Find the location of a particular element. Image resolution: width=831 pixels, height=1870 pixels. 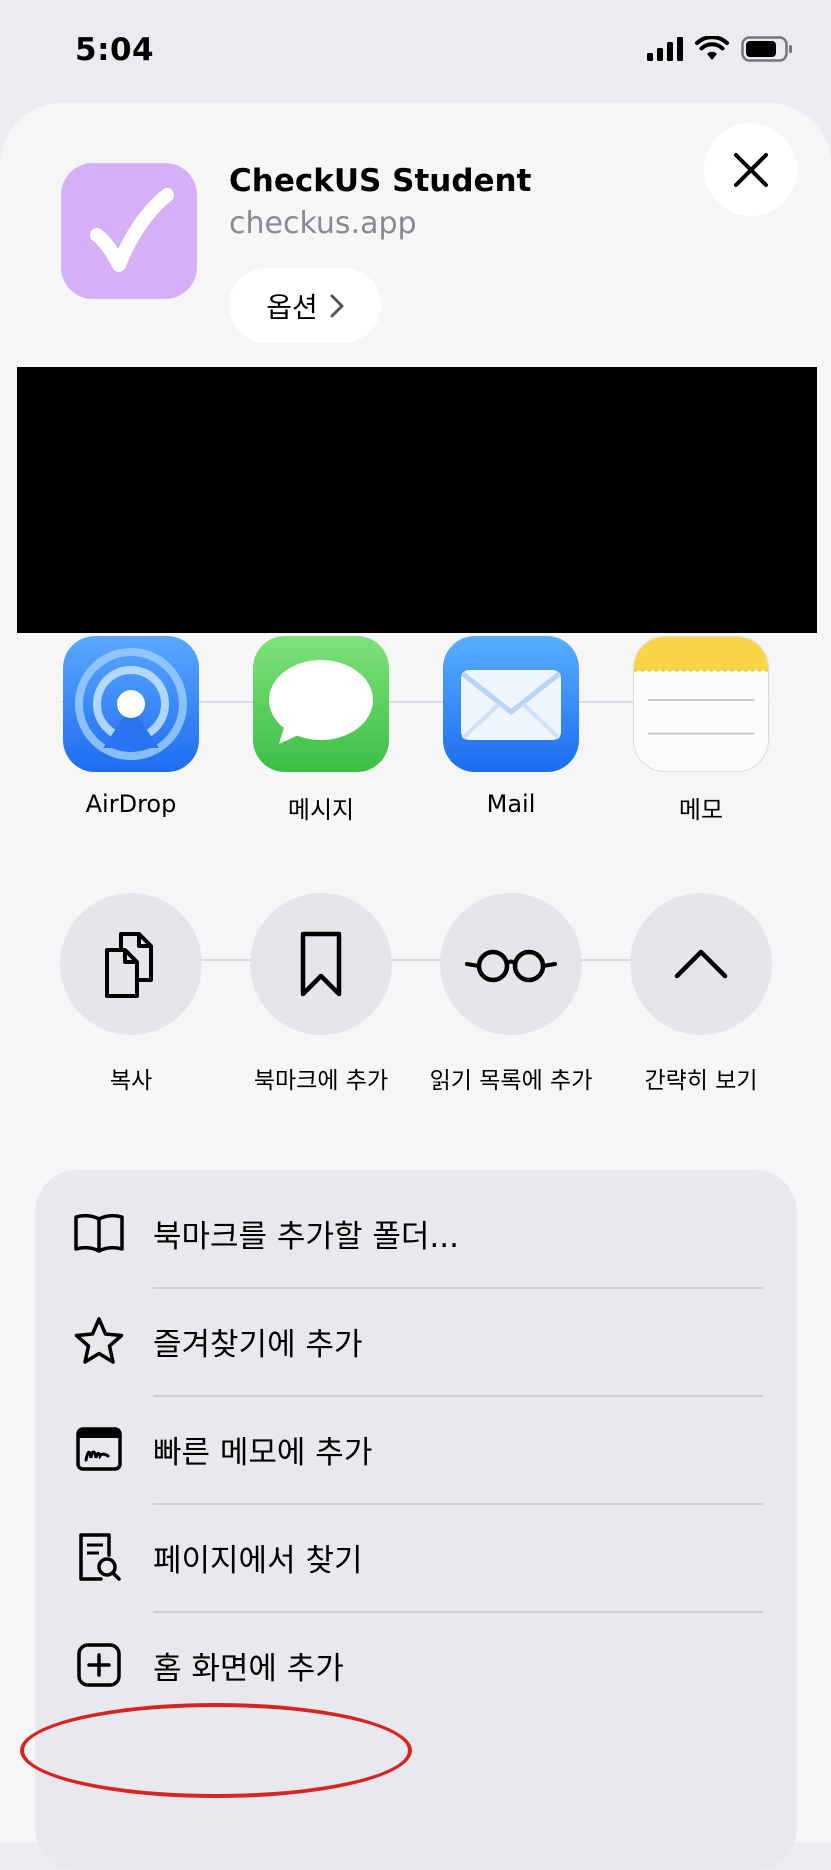

menu-item-label: 페이지에서 찾기 is located at coordinates (258, 1560).